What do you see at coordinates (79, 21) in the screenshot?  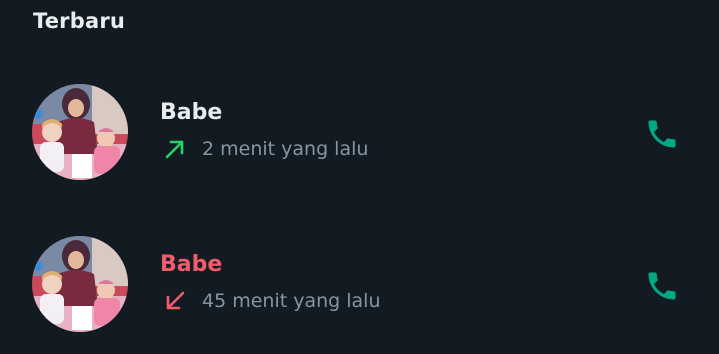 I see `section-title: Terbaru` at bounding box center [79, 21].